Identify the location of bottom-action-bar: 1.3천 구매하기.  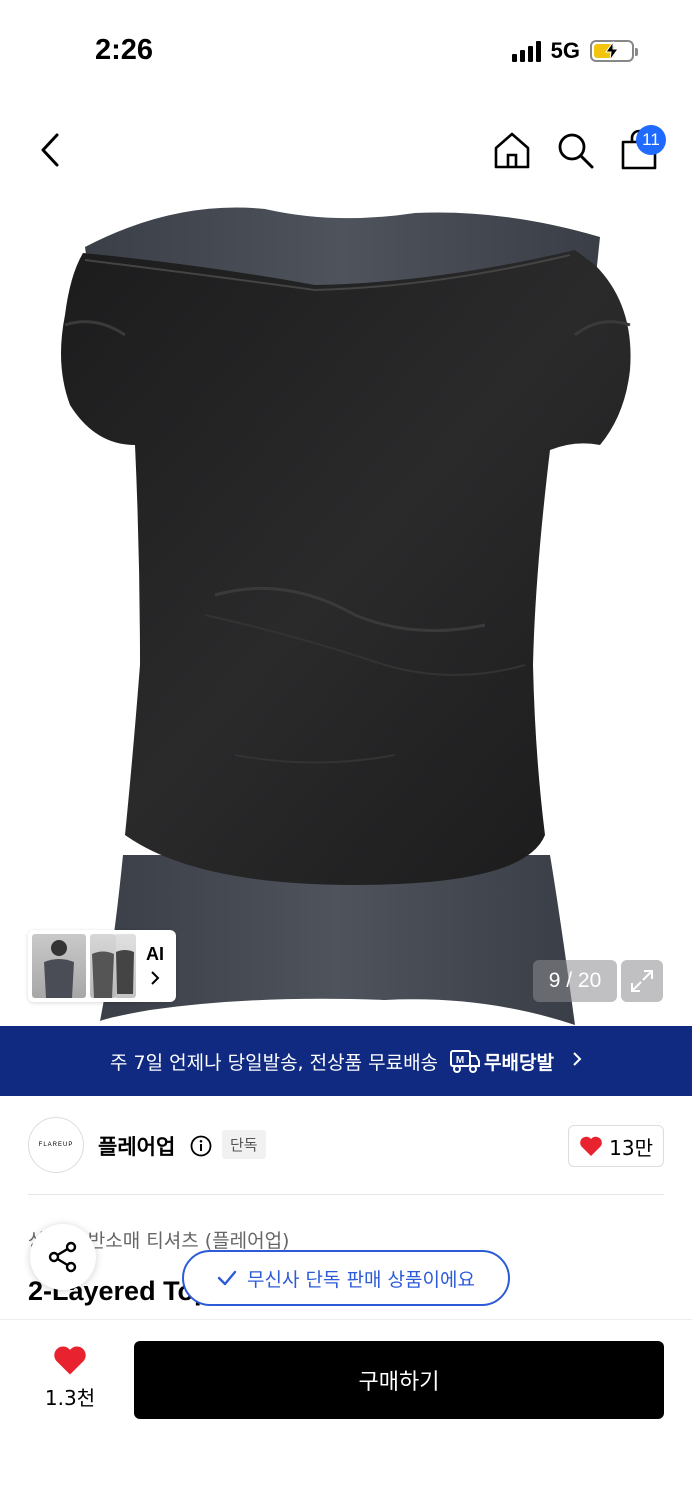
(346, 1410).